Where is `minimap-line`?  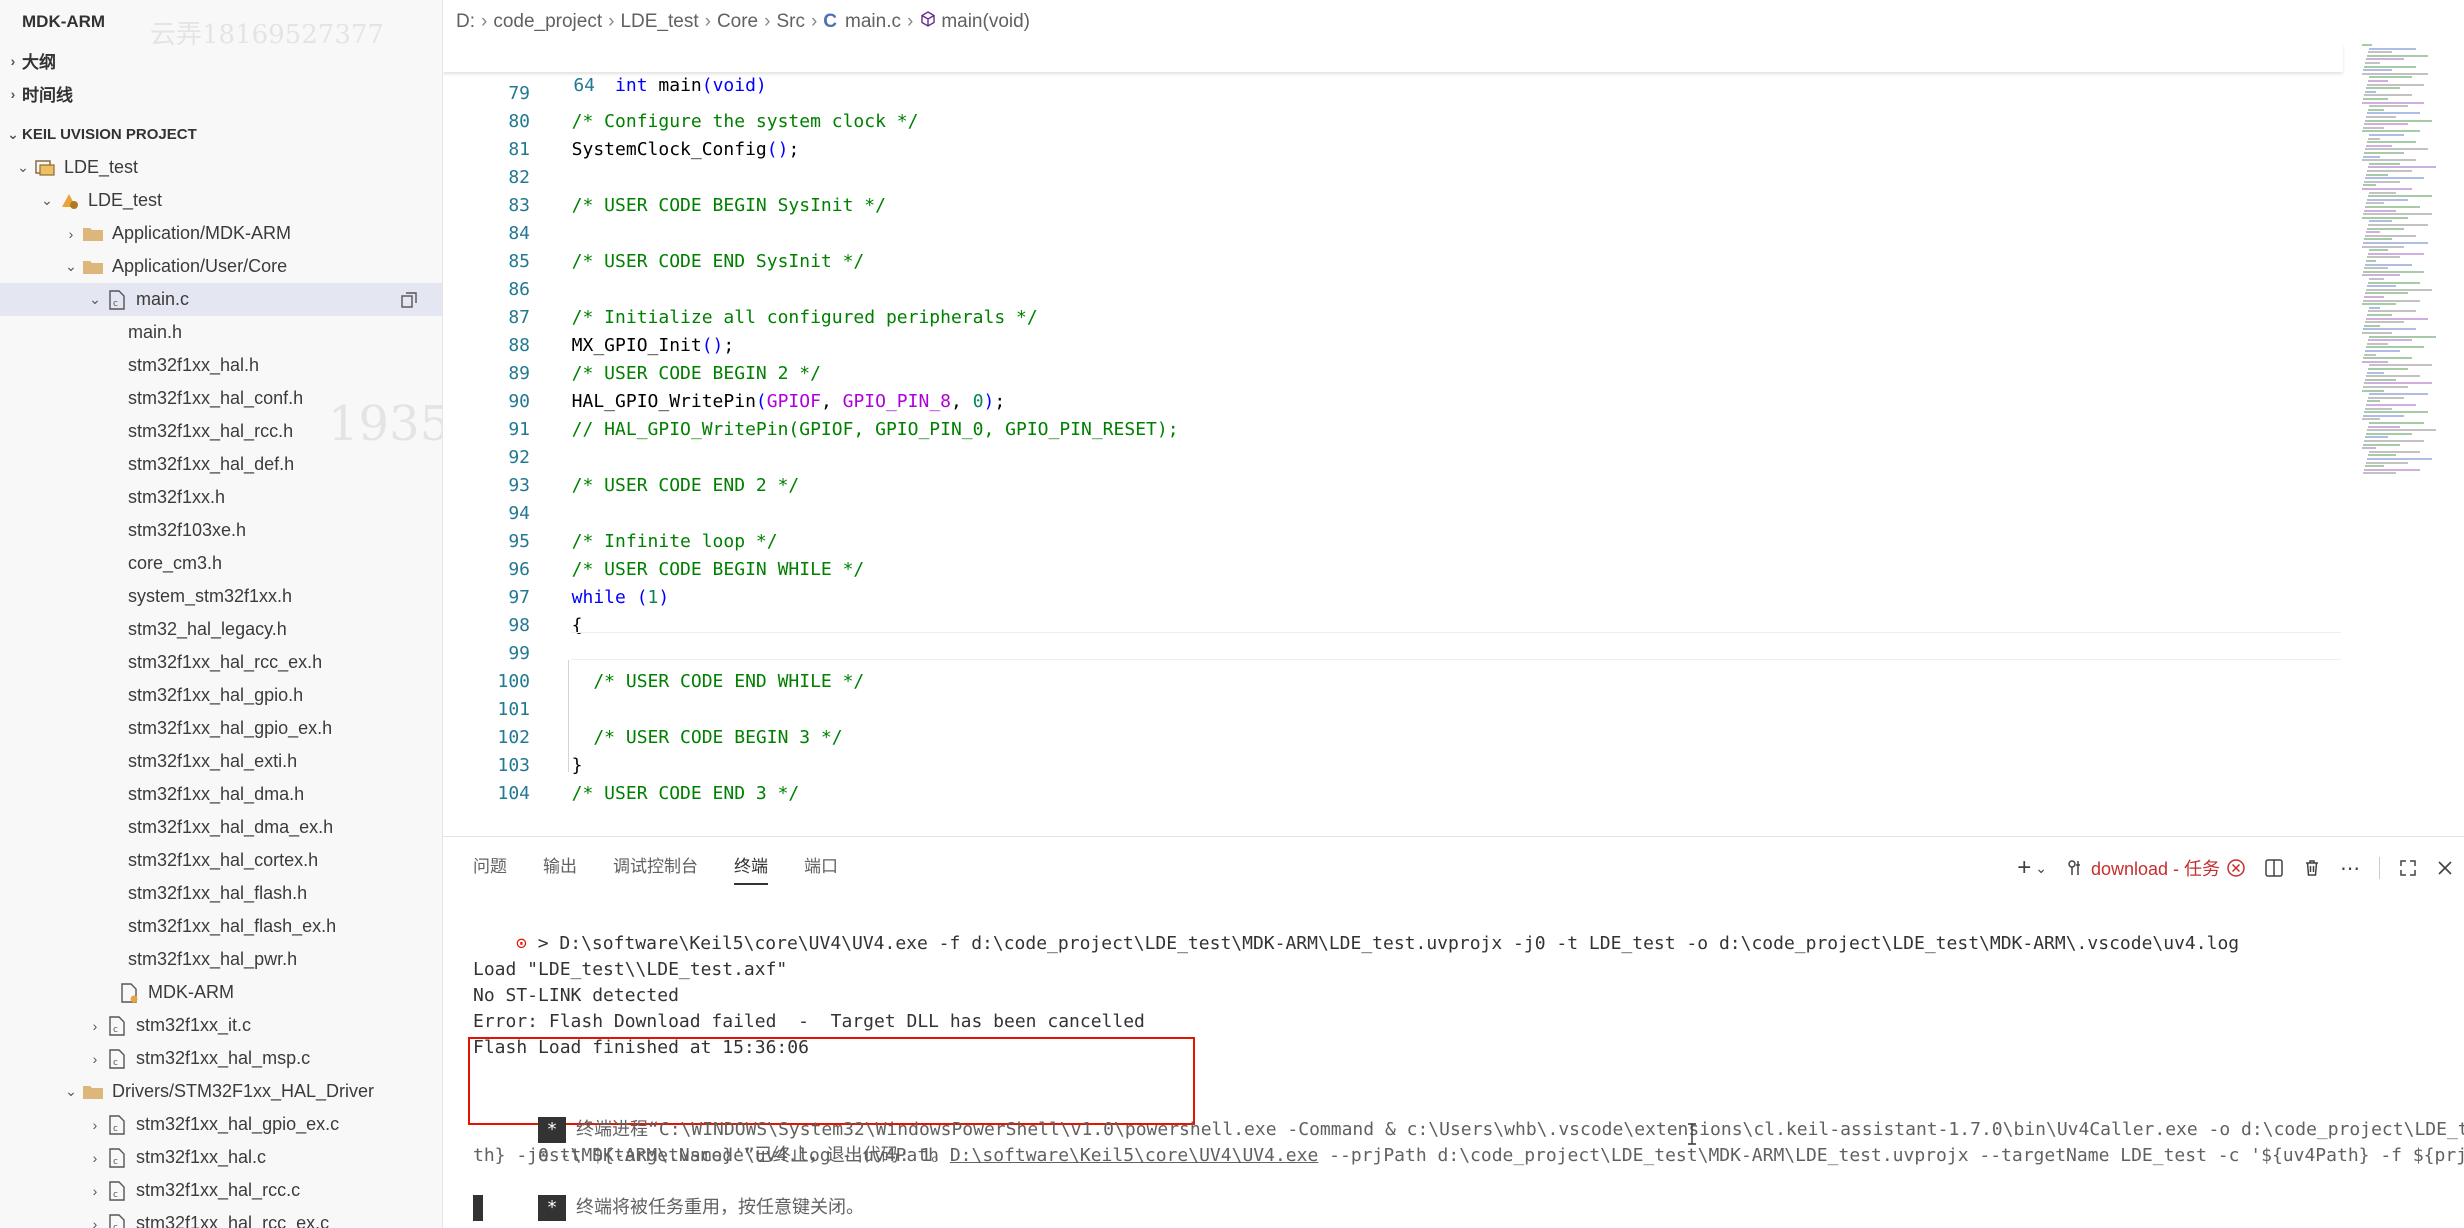 minimap-line is located at coordinates (2374, 307).